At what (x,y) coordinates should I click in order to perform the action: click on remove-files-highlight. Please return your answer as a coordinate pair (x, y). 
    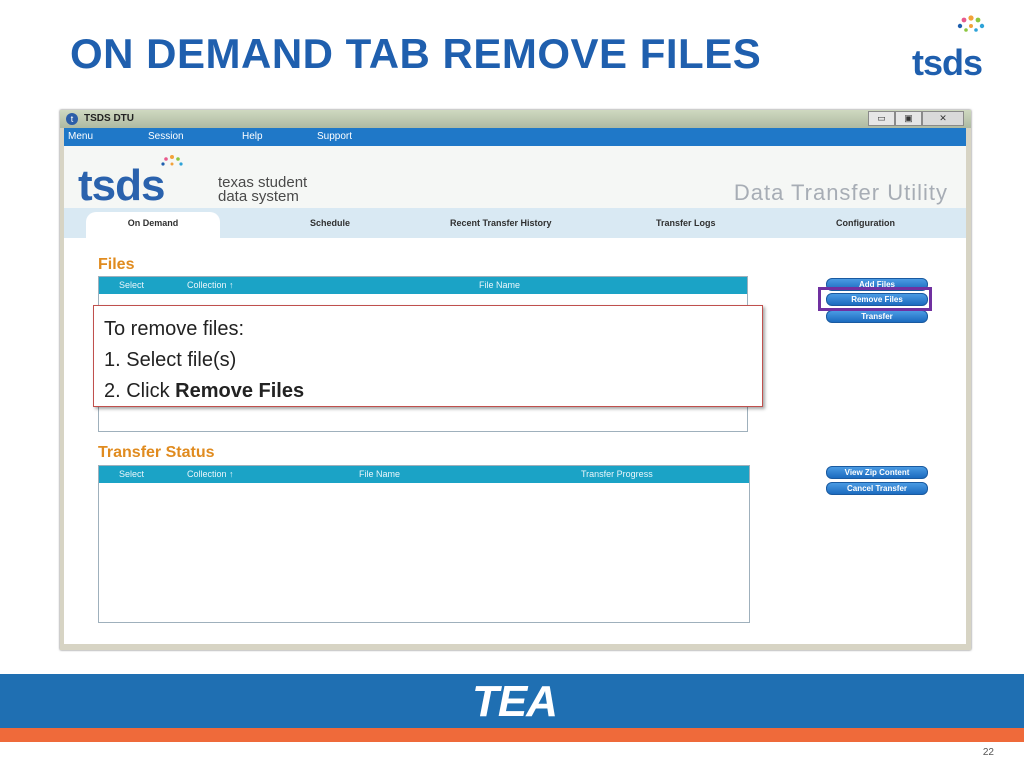
    Looking at the image, I should click on (875, 299).